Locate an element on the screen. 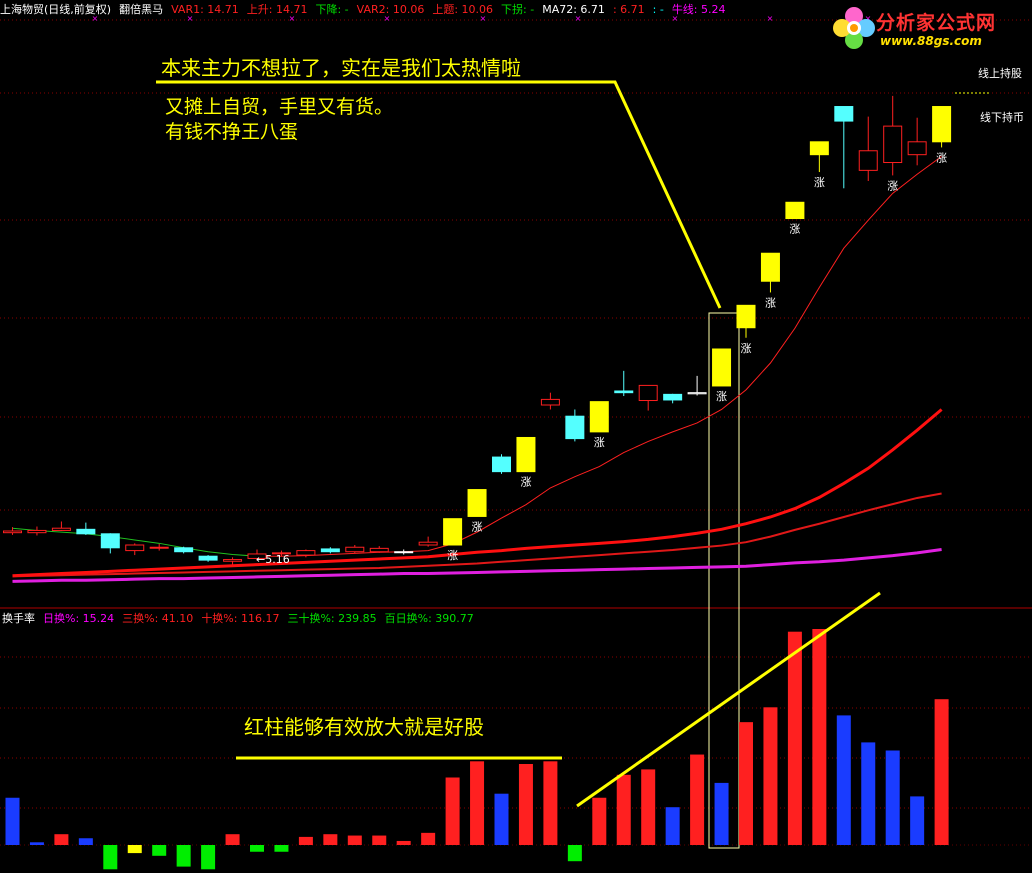  stock-title: 上海物贸(日线,前复权) is located at coordinates (56, 9).